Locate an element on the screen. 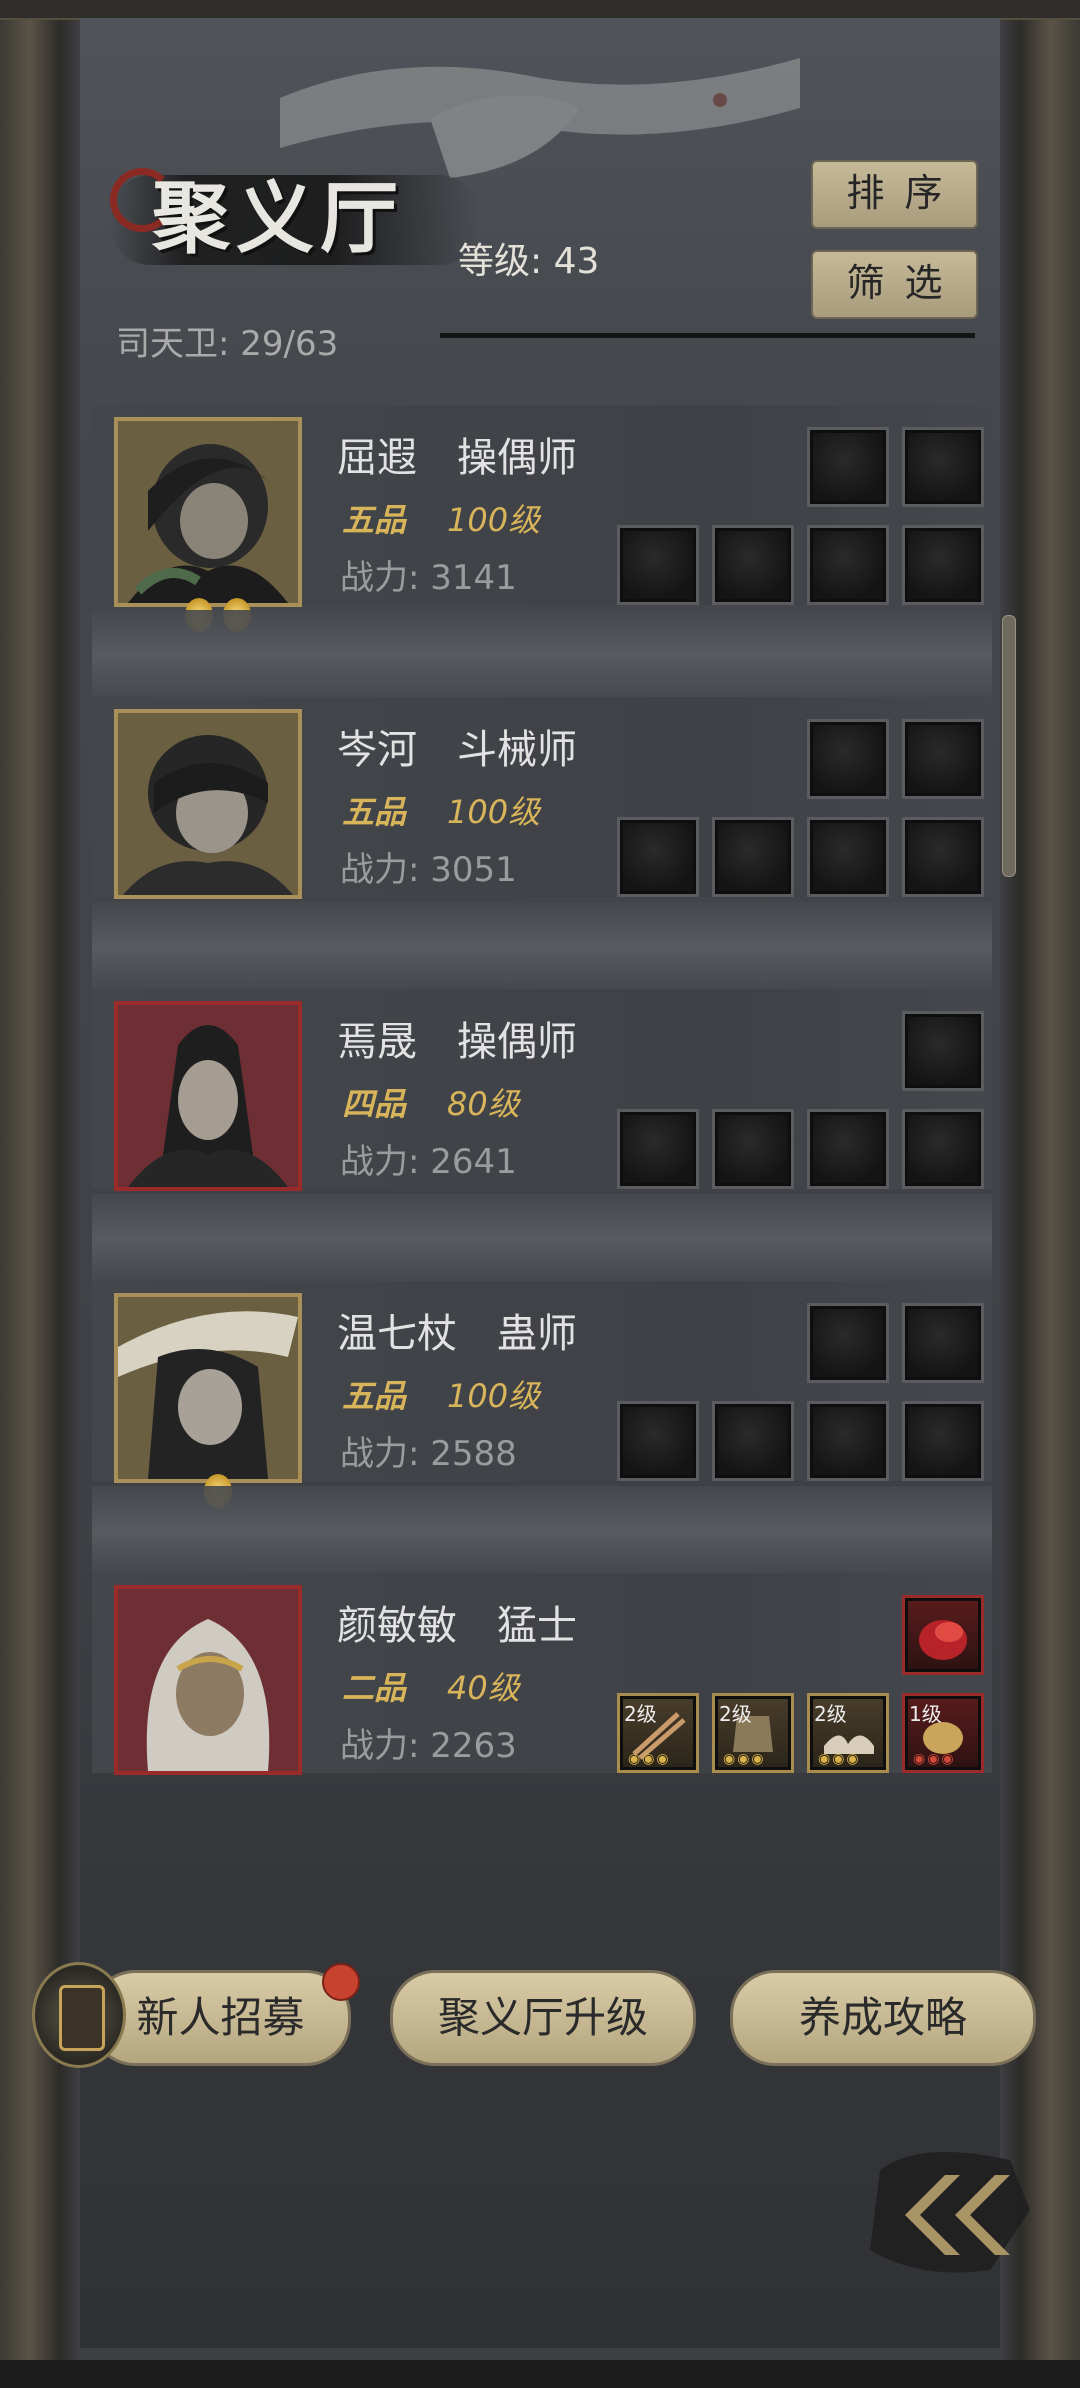 The image size is (1080, 2388). top-border is located at coordinates (540, 10).